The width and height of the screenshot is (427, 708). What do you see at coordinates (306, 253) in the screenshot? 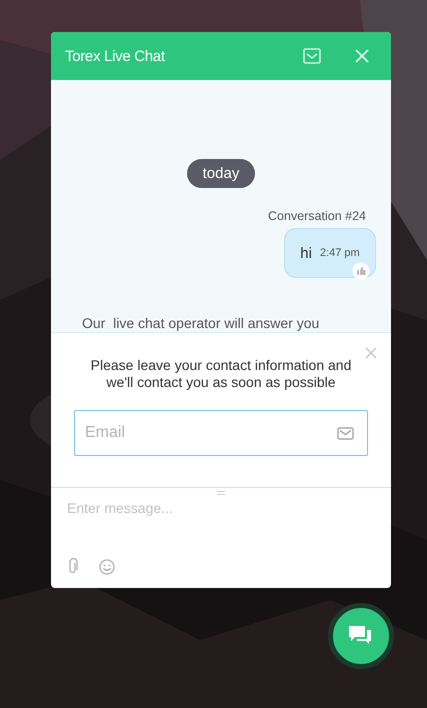
I see `message-text: hi` at bounding box center [306, 253].